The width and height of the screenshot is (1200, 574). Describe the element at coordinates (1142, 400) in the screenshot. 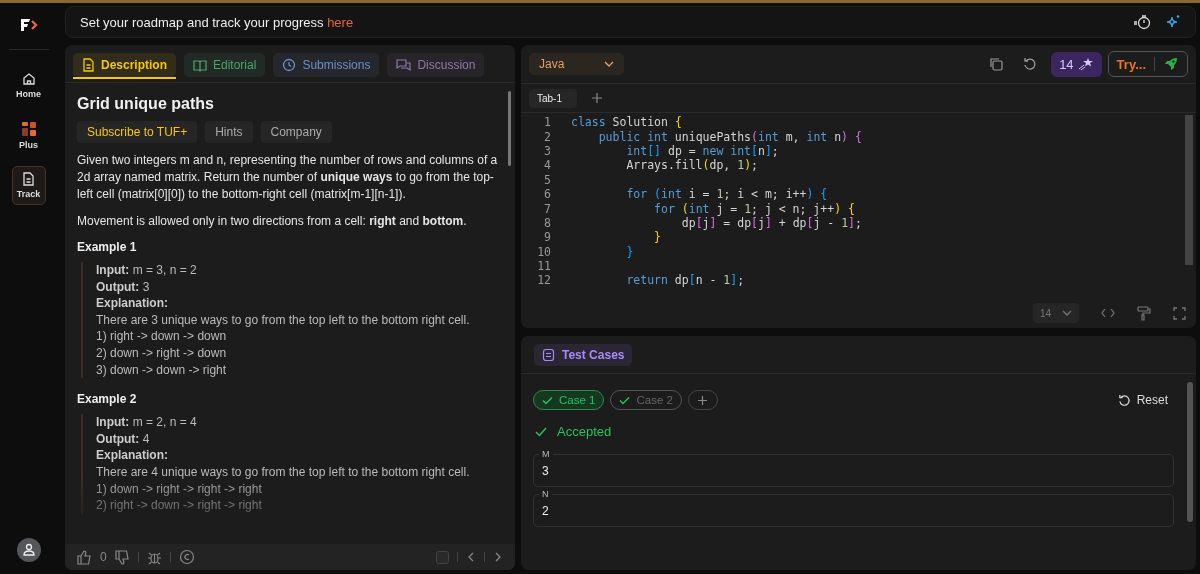

I see `reset-button: Reset` at that location.